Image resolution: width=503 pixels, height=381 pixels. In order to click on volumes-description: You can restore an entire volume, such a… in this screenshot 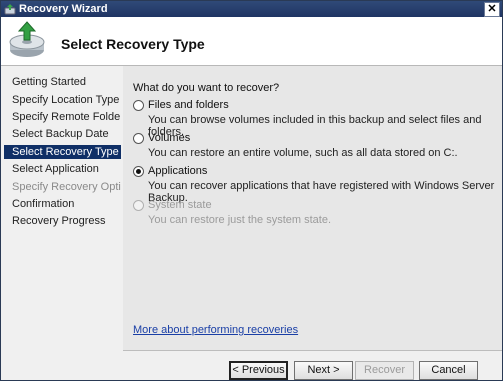, I will do `click(303, 153)`.